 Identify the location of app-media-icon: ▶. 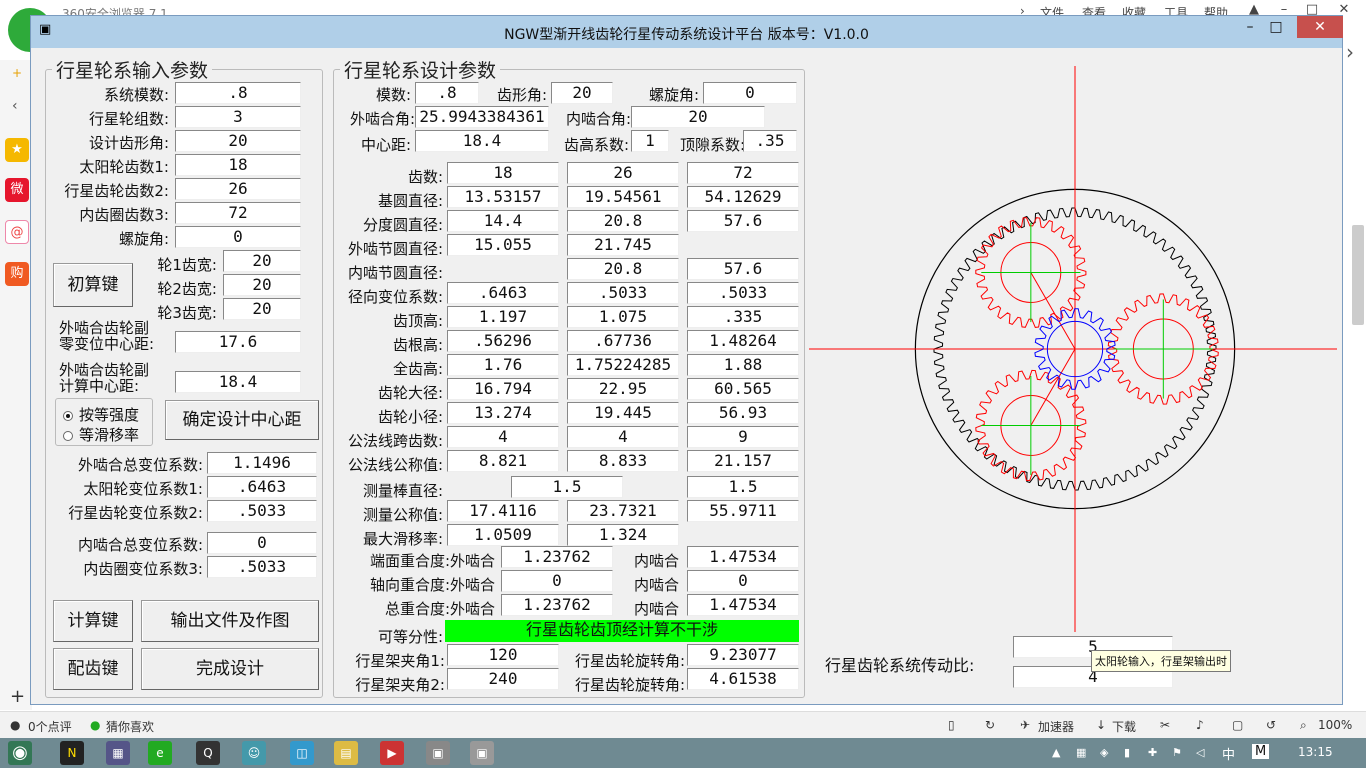
(392, 753).